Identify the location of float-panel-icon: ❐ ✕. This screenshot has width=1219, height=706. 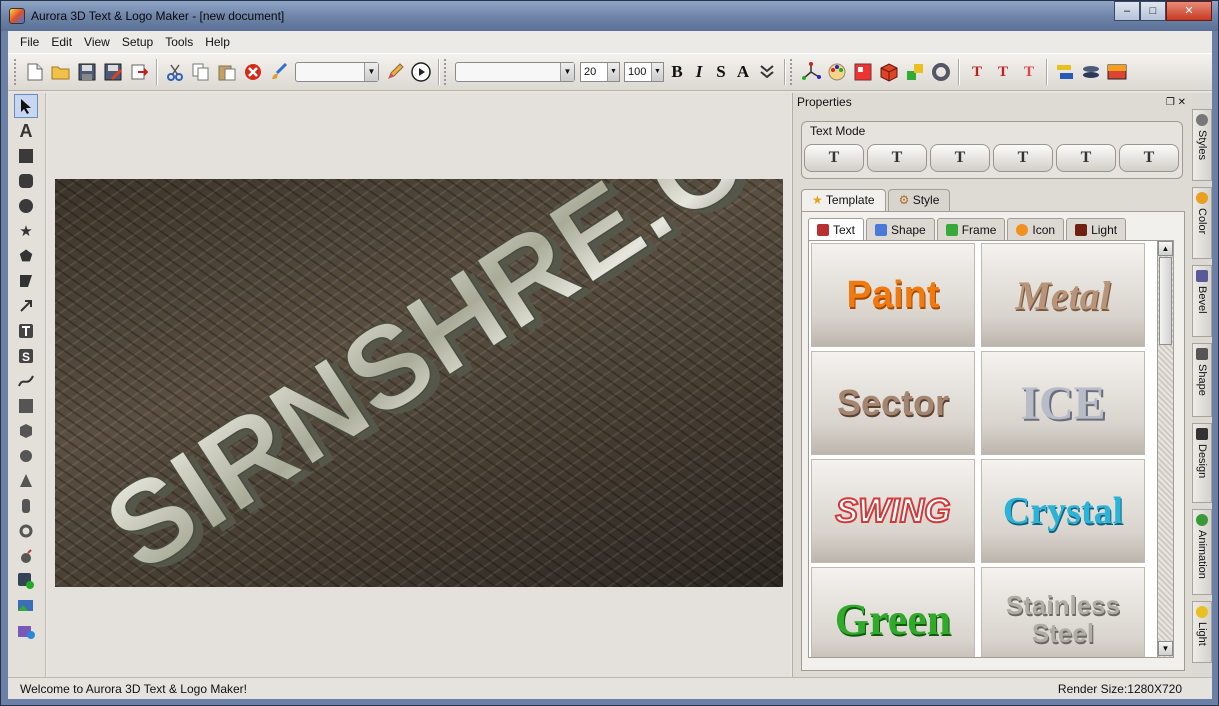
(1176, 103).